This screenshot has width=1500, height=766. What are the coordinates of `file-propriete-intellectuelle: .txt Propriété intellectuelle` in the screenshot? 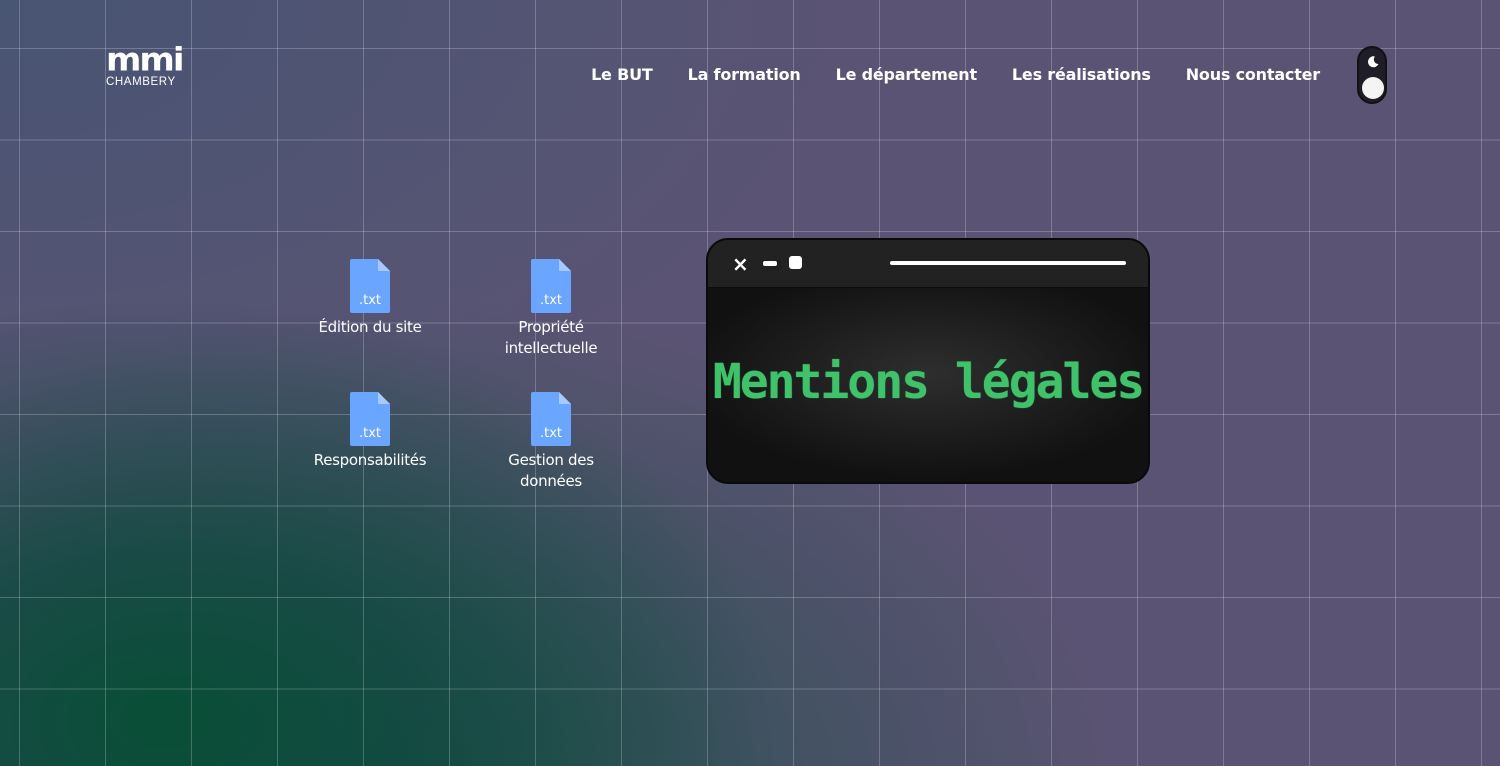 It's located at (551, 309).